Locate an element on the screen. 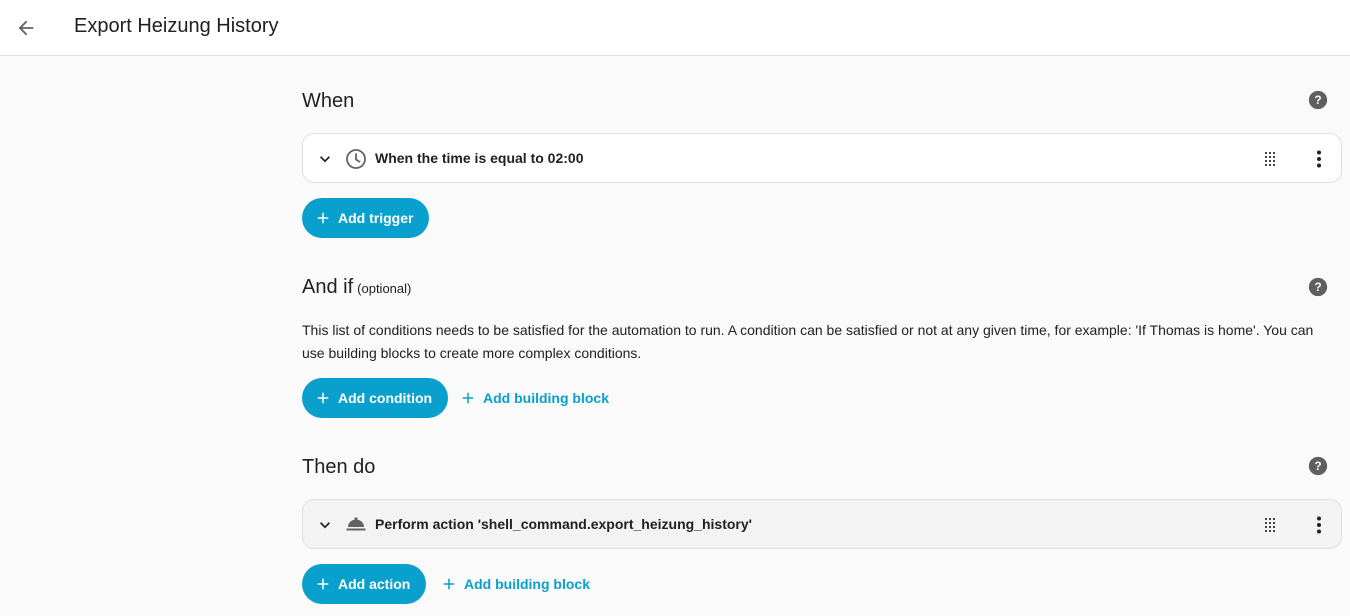  add-condition-button: Add condition is located at coordinates (375, 398).